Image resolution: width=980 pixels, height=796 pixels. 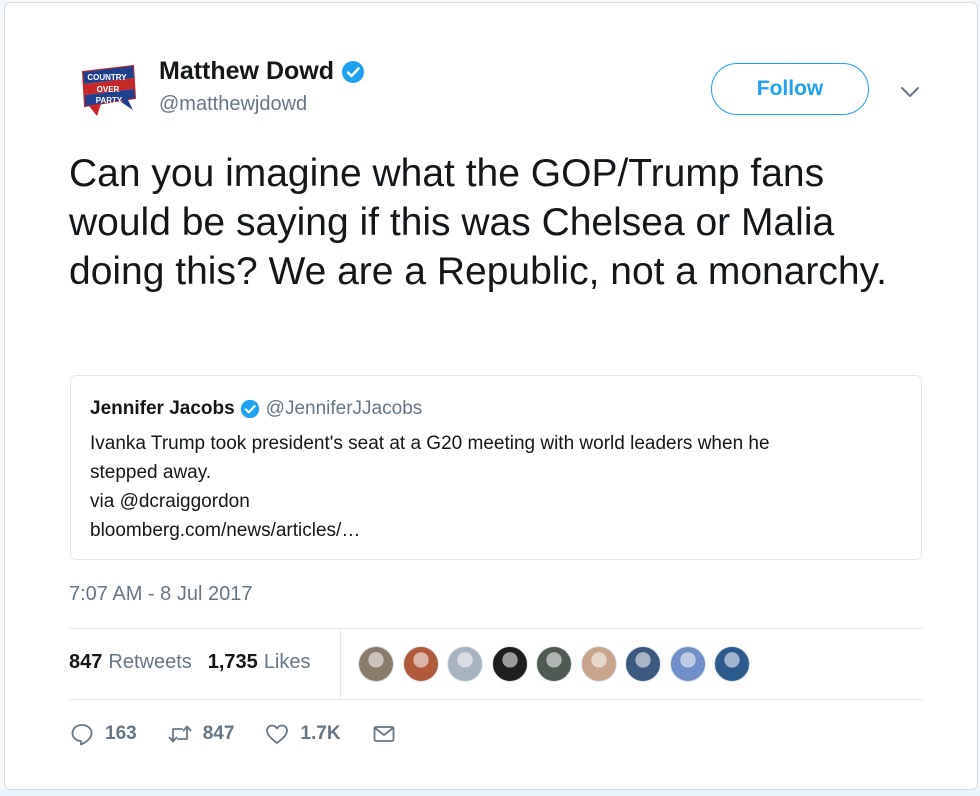 I want to click on tweet-stats: 847 Retweets 1,735 Likes, so click(x=198, y=662).